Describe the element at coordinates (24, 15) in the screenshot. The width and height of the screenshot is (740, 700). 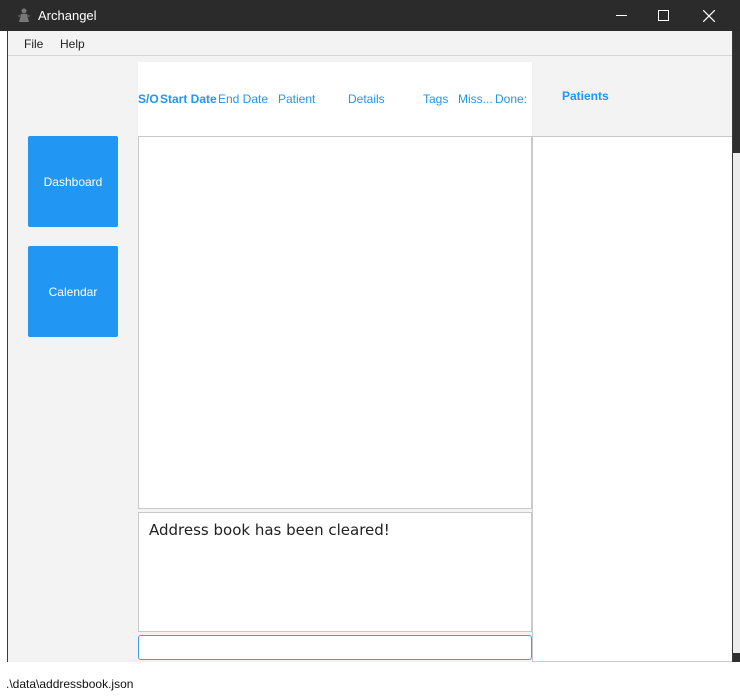
I see `archangel-app-icon` at that location.